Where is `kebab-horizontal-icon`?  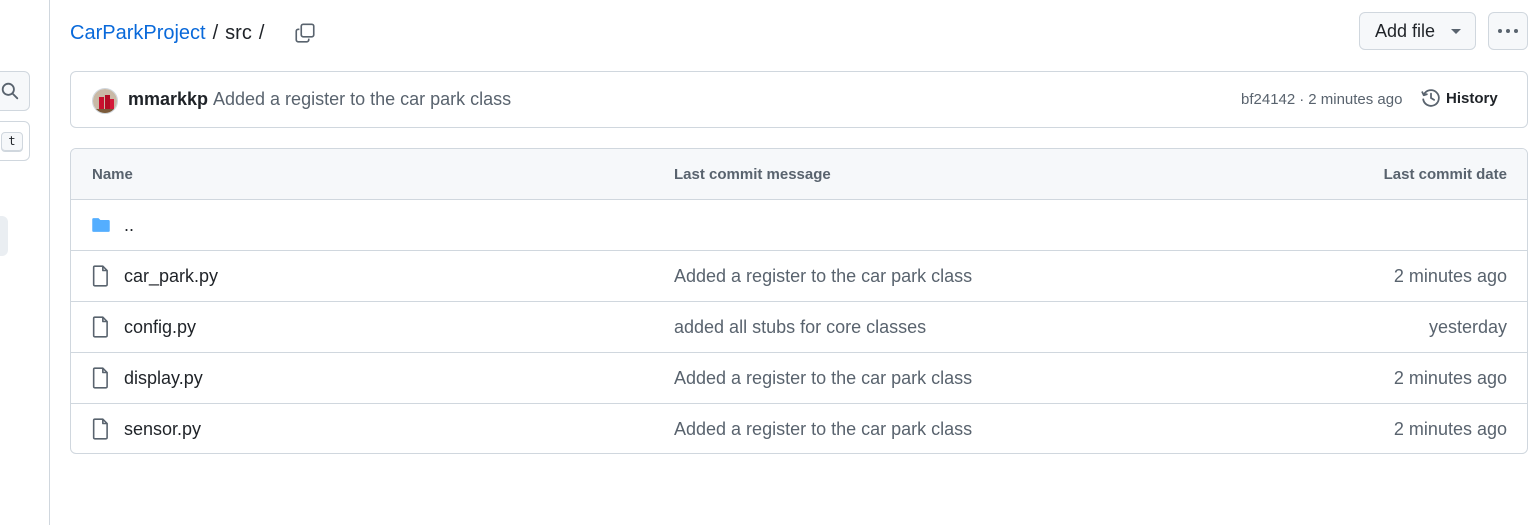
kebab-horizontal-icon is located at coordinates (1508, 31).